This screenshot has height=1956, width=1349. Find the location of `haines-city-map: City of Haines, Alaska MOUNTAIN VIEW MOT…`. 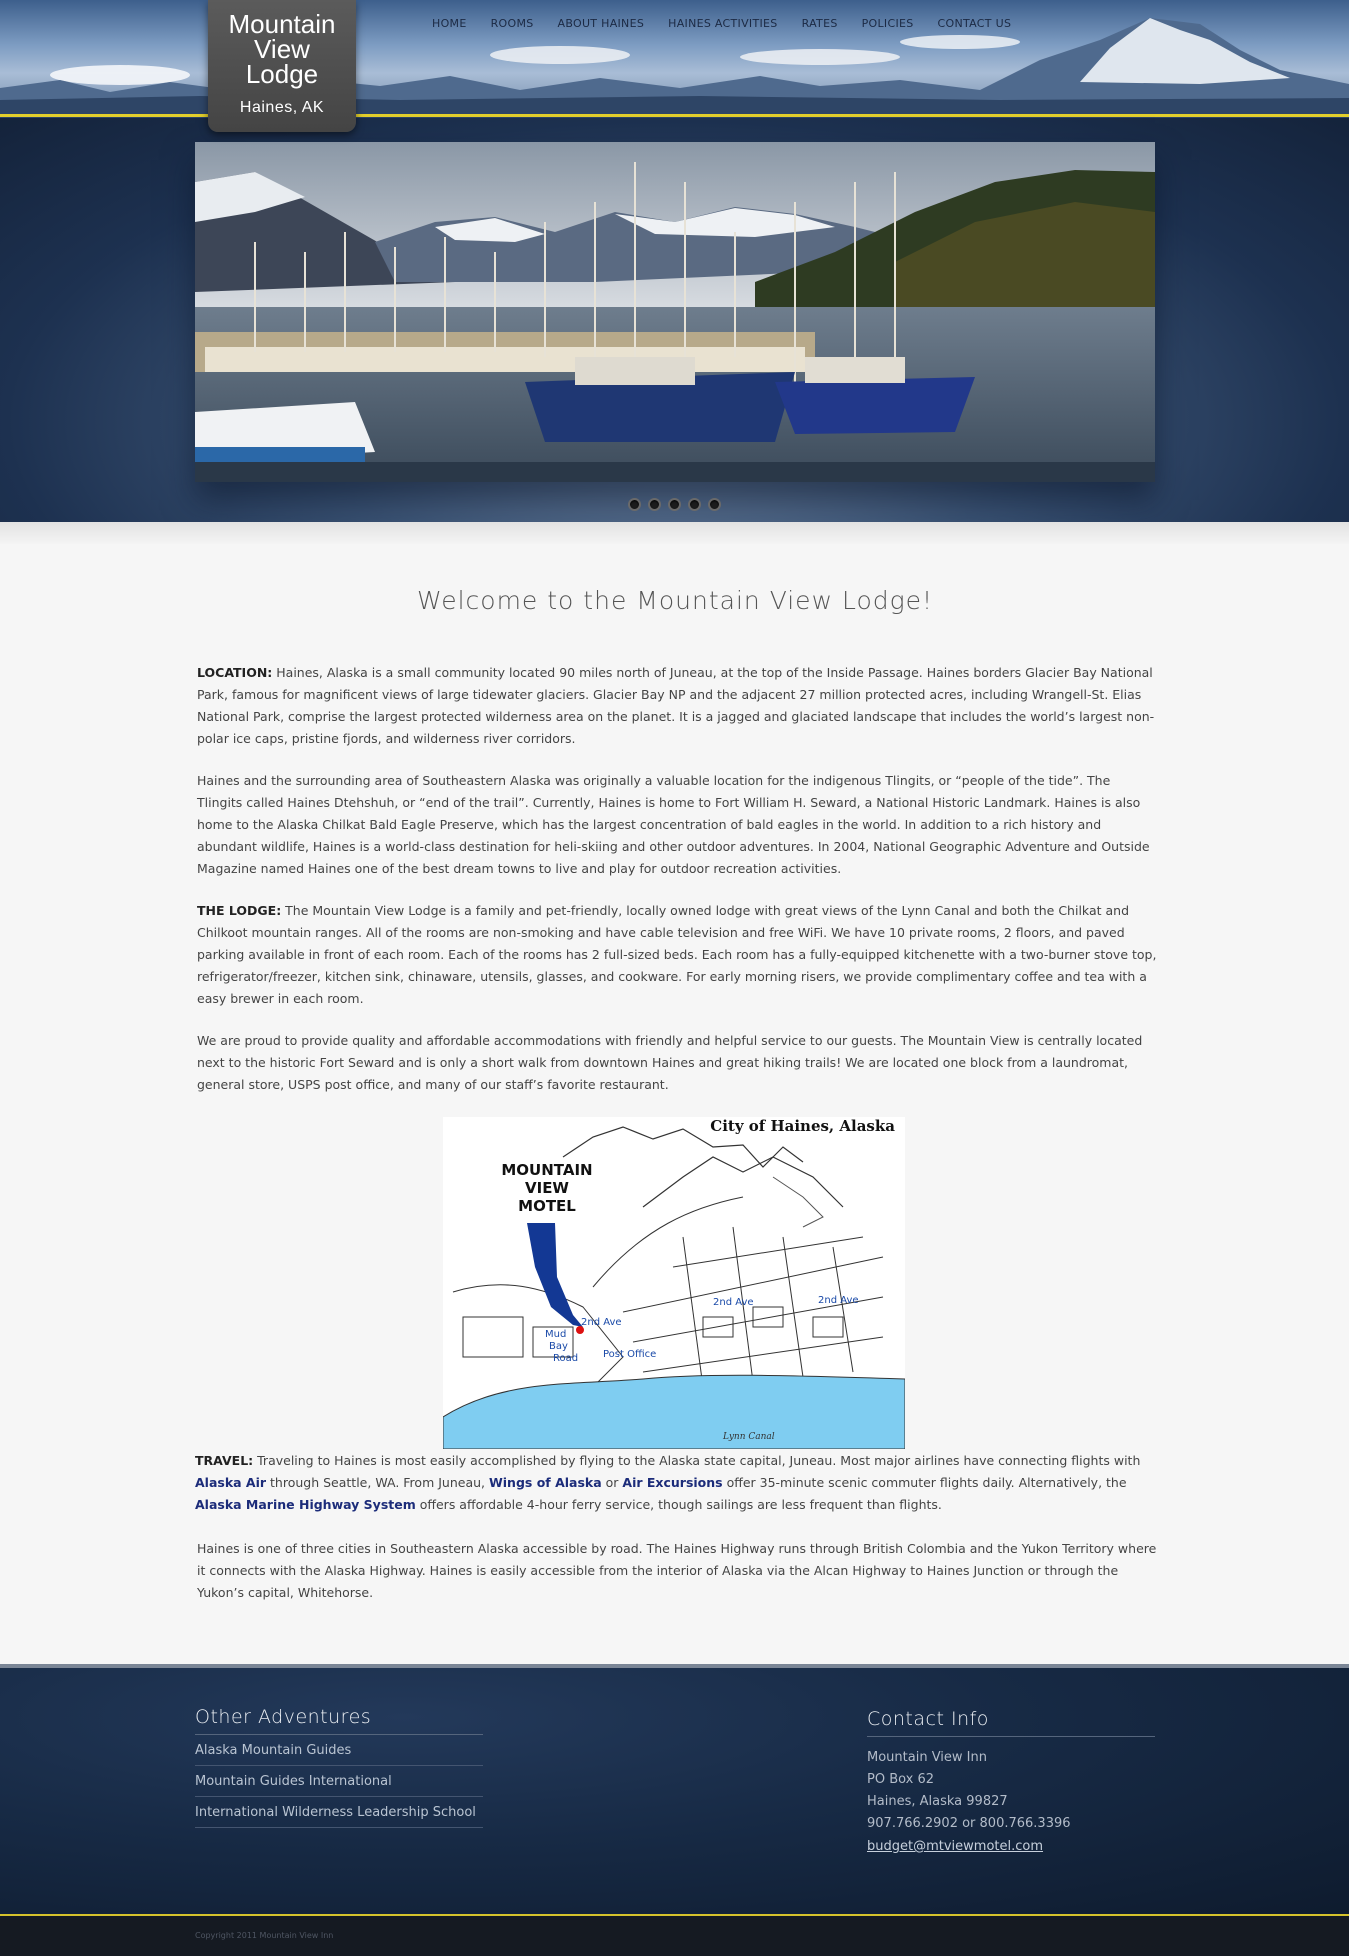

haines-city-map: City of Haines, Alaska MOUNTAIN VIEW MOT… is located at coordinates (674, 1283).